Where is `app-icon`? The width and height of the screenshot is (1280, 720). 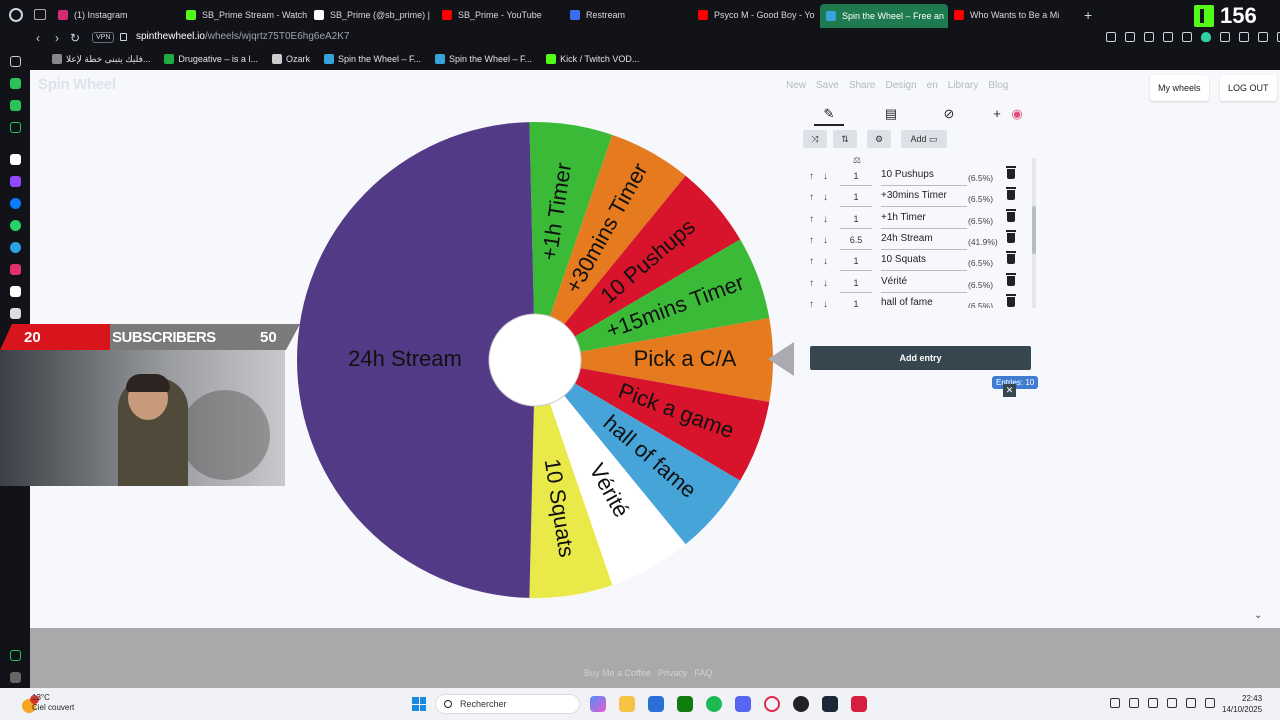 app-icon is located at coordinates (859, 704).